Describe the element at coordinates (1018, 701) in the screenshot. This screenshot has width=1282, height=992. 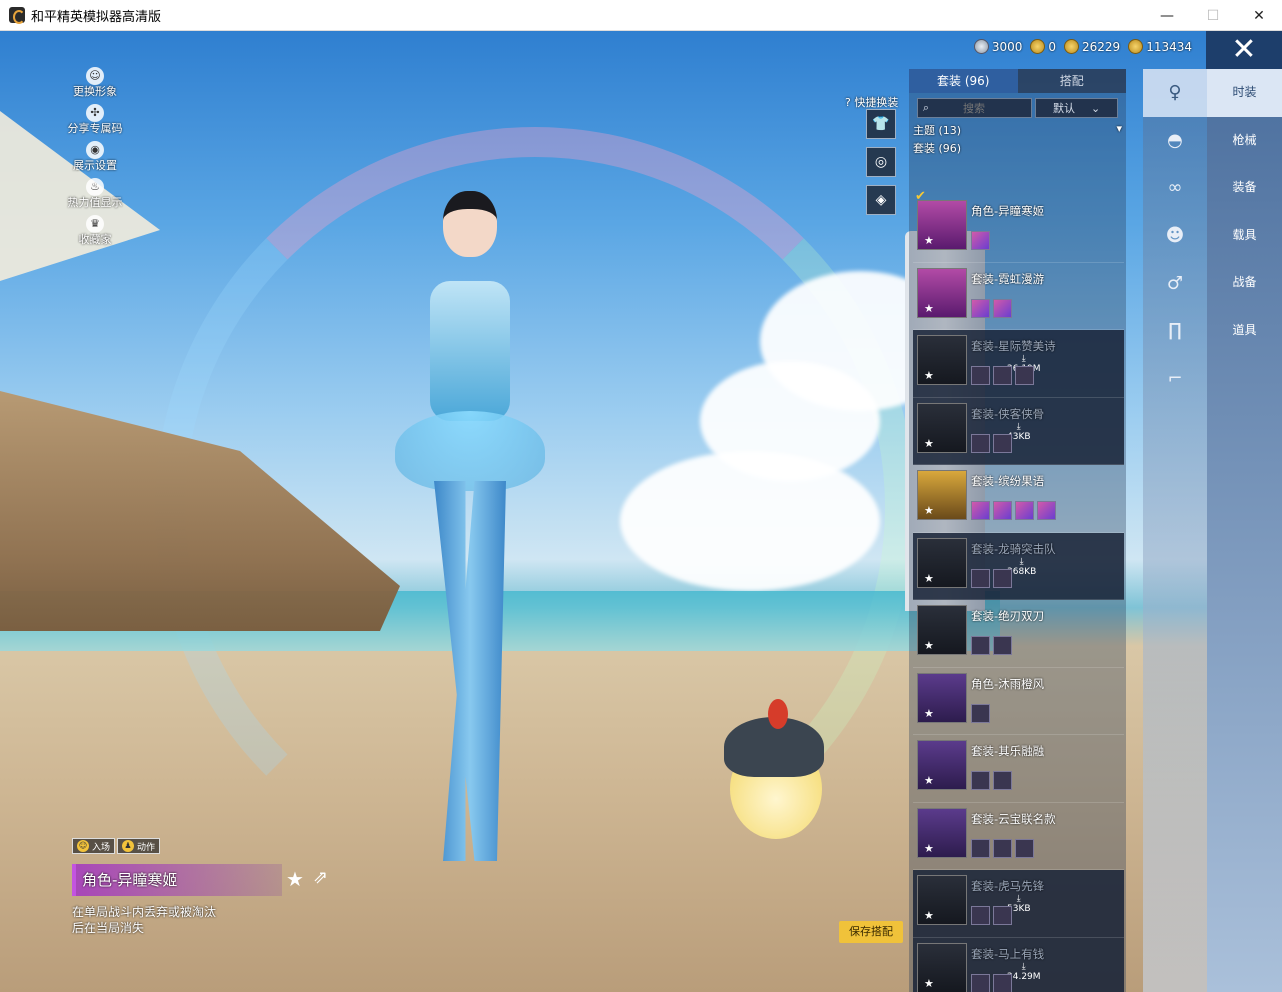
I see `outfit-item: ★ 角色-沐雨橙风` at that location.